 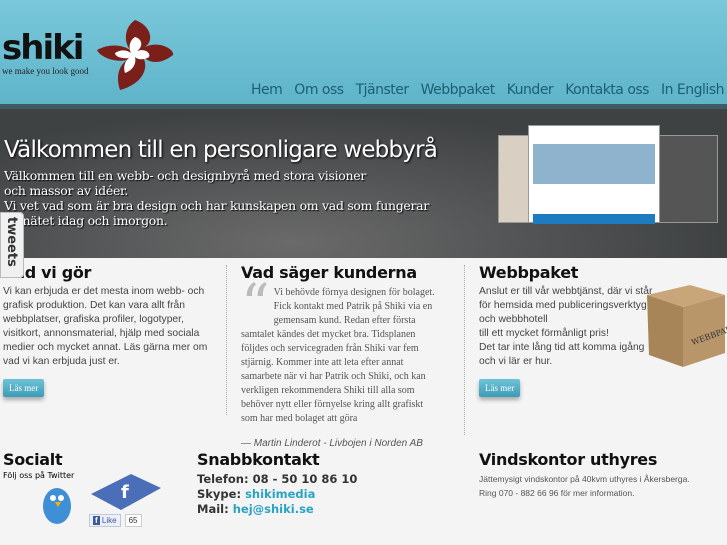 I want to click on portfolio-screenshots, so click(x=608, y=175).